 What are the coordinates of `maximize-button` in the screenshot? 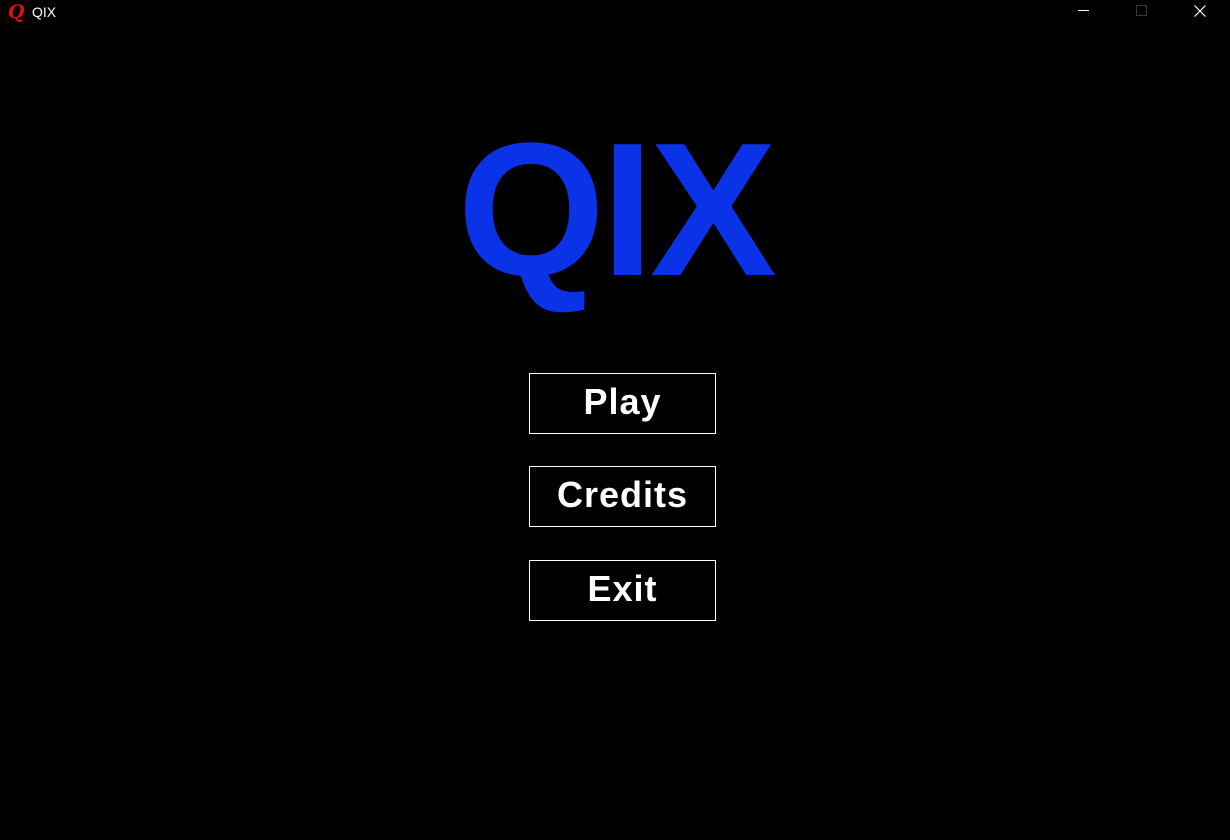 It's located at (1141, 12).